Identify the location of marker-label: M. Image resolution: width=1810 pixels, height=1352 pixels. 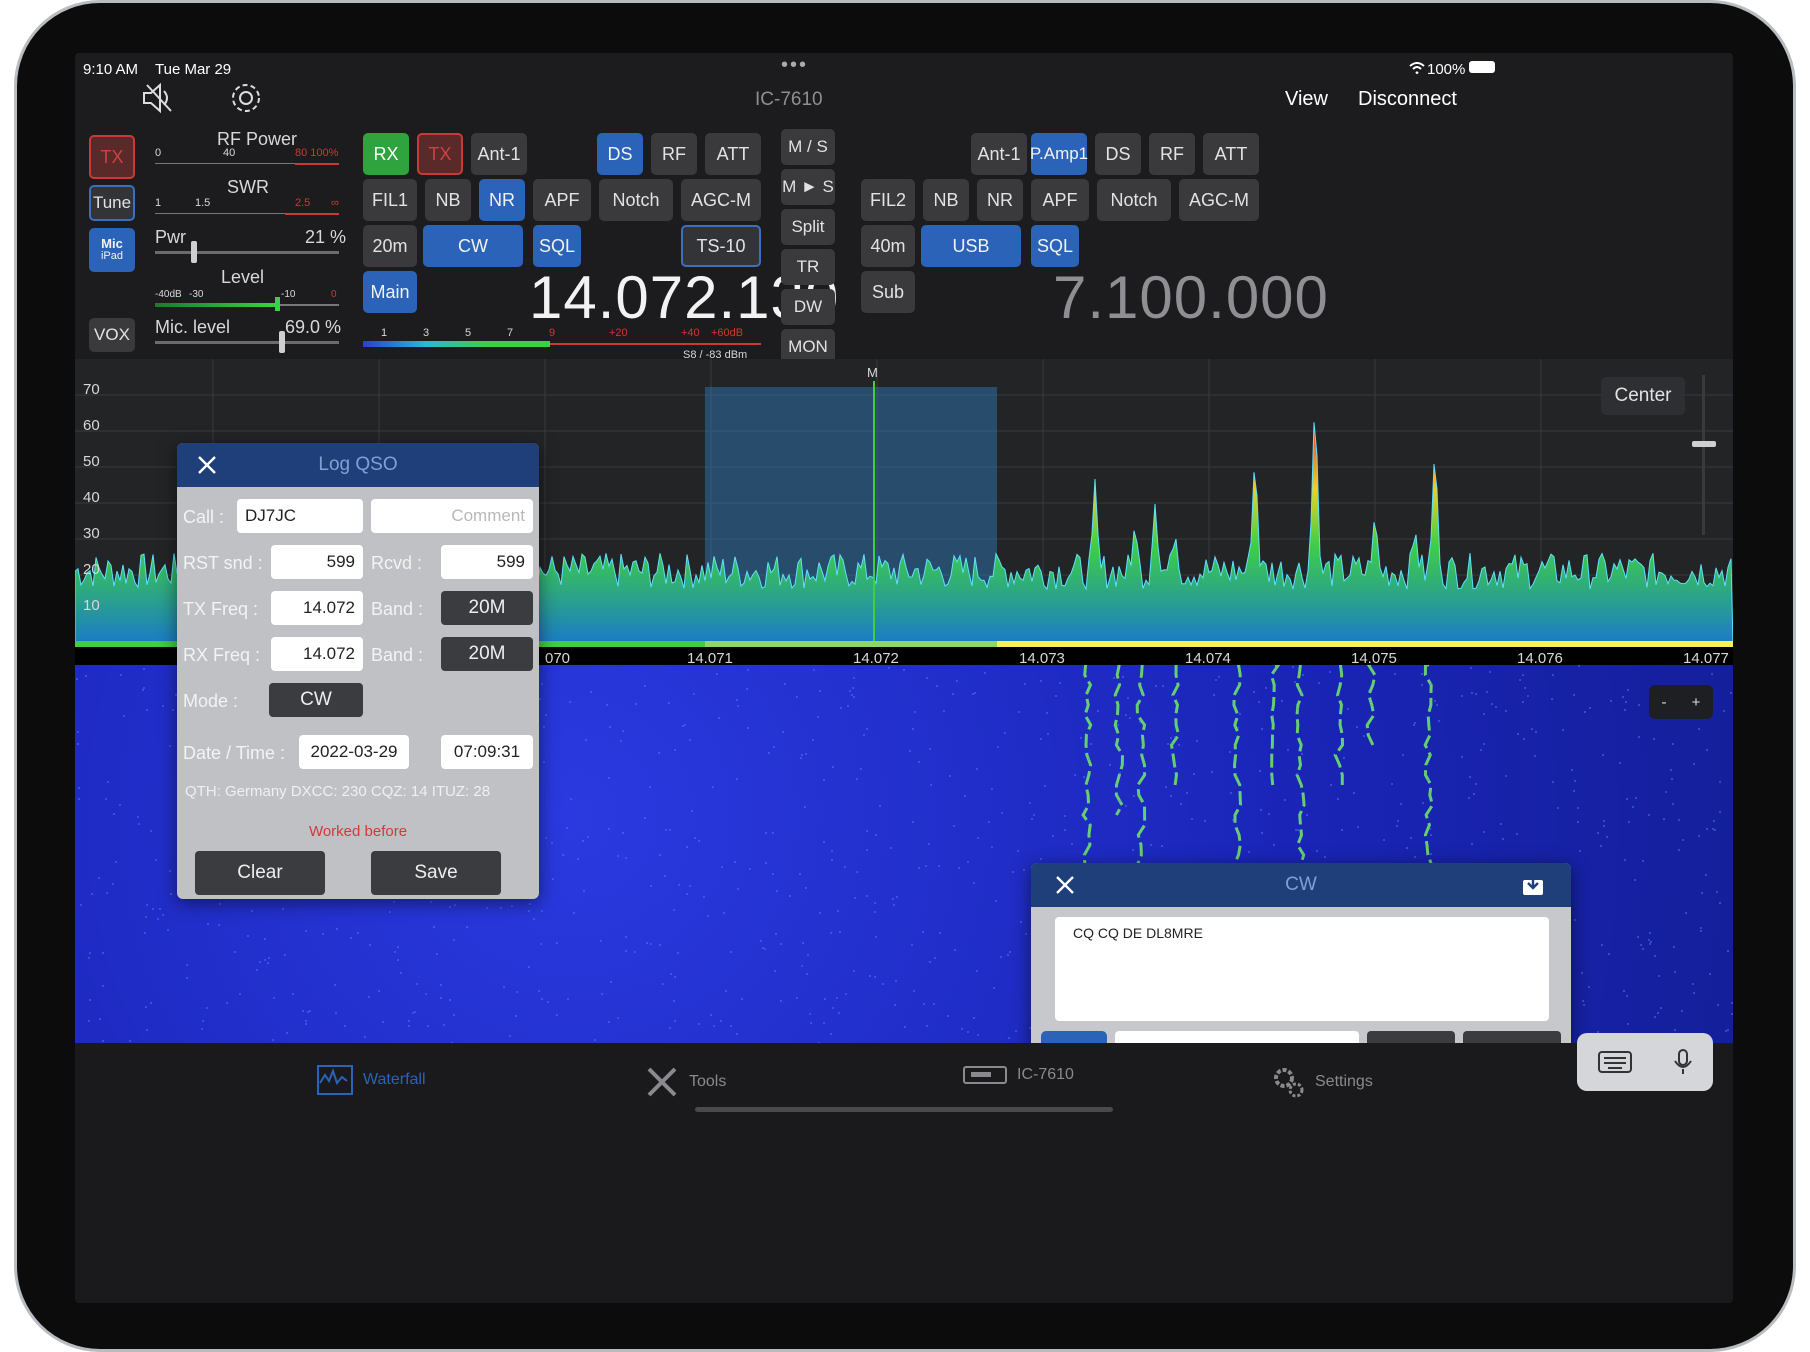
(872, 372).